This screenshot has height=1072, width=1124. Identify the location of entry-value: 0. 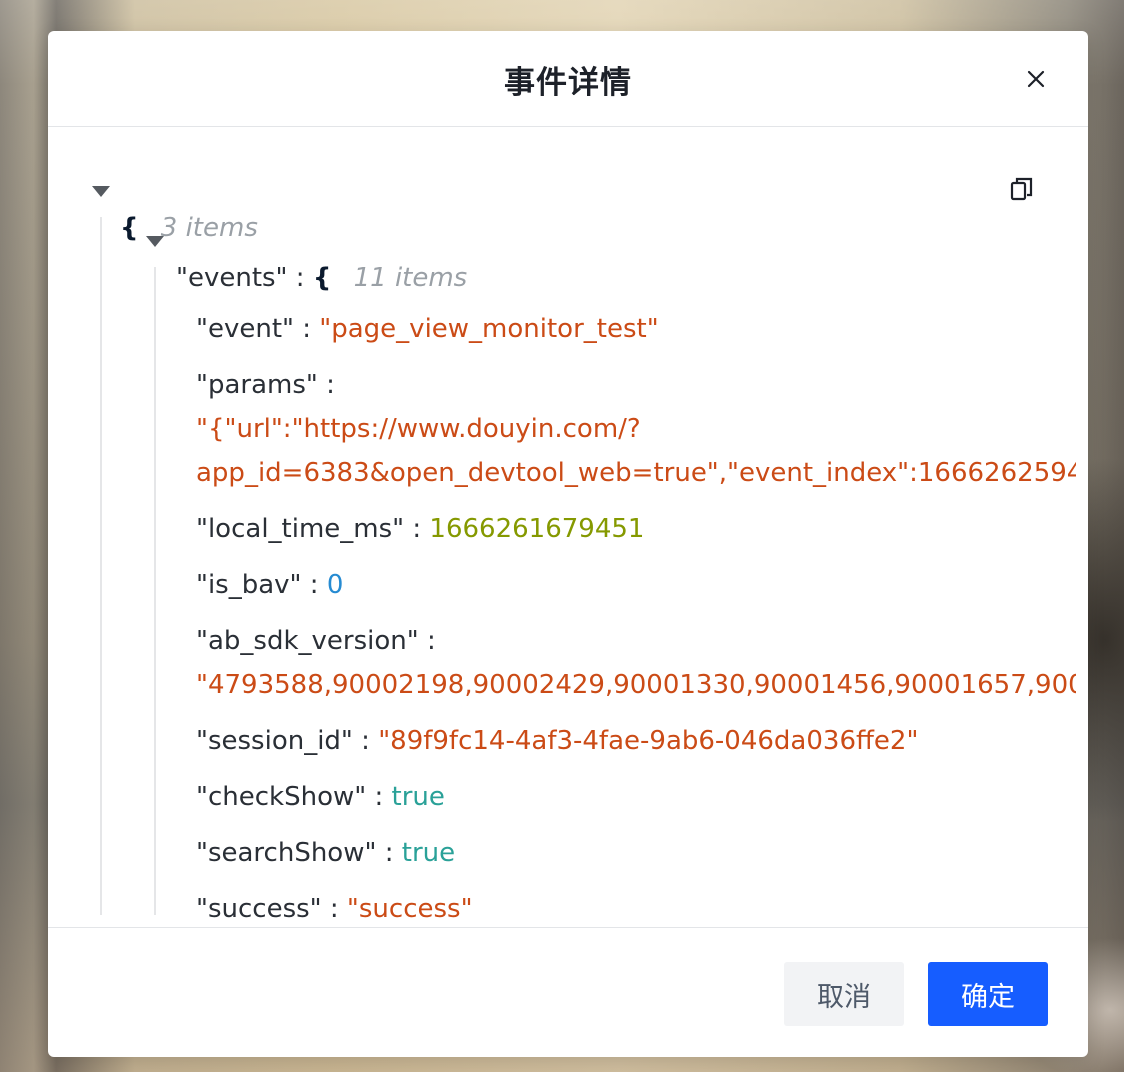
(335, 585).